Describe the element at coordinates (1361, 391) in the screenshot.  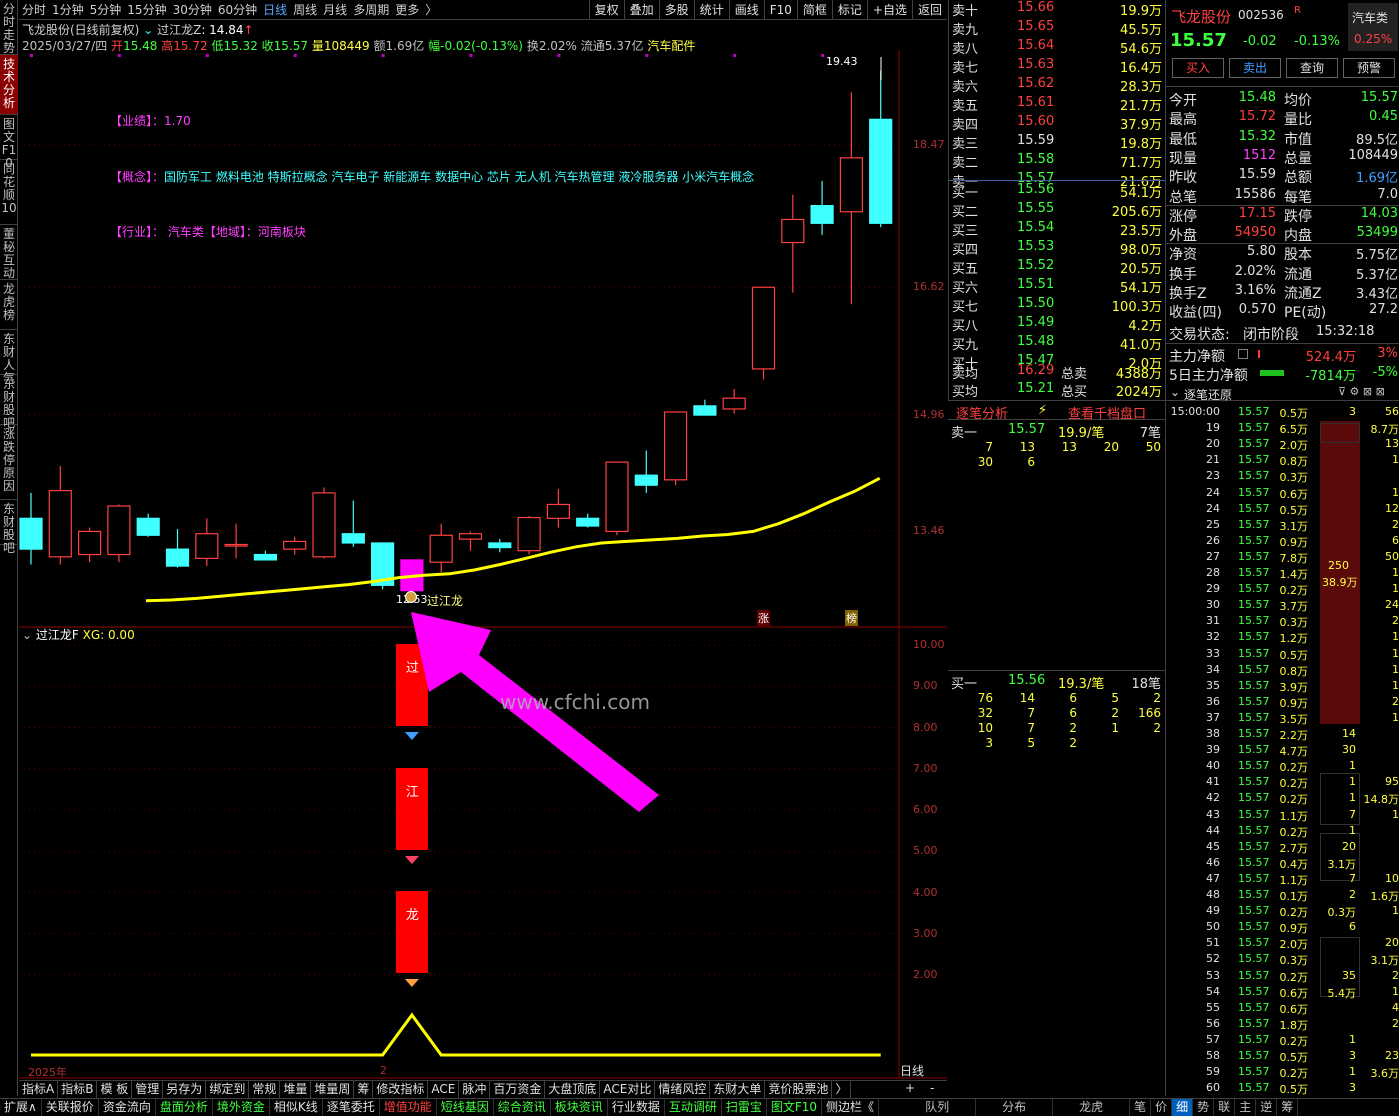
I see `filter-icon: ⊽ ⚙ ⊠ ⊠` at that location.